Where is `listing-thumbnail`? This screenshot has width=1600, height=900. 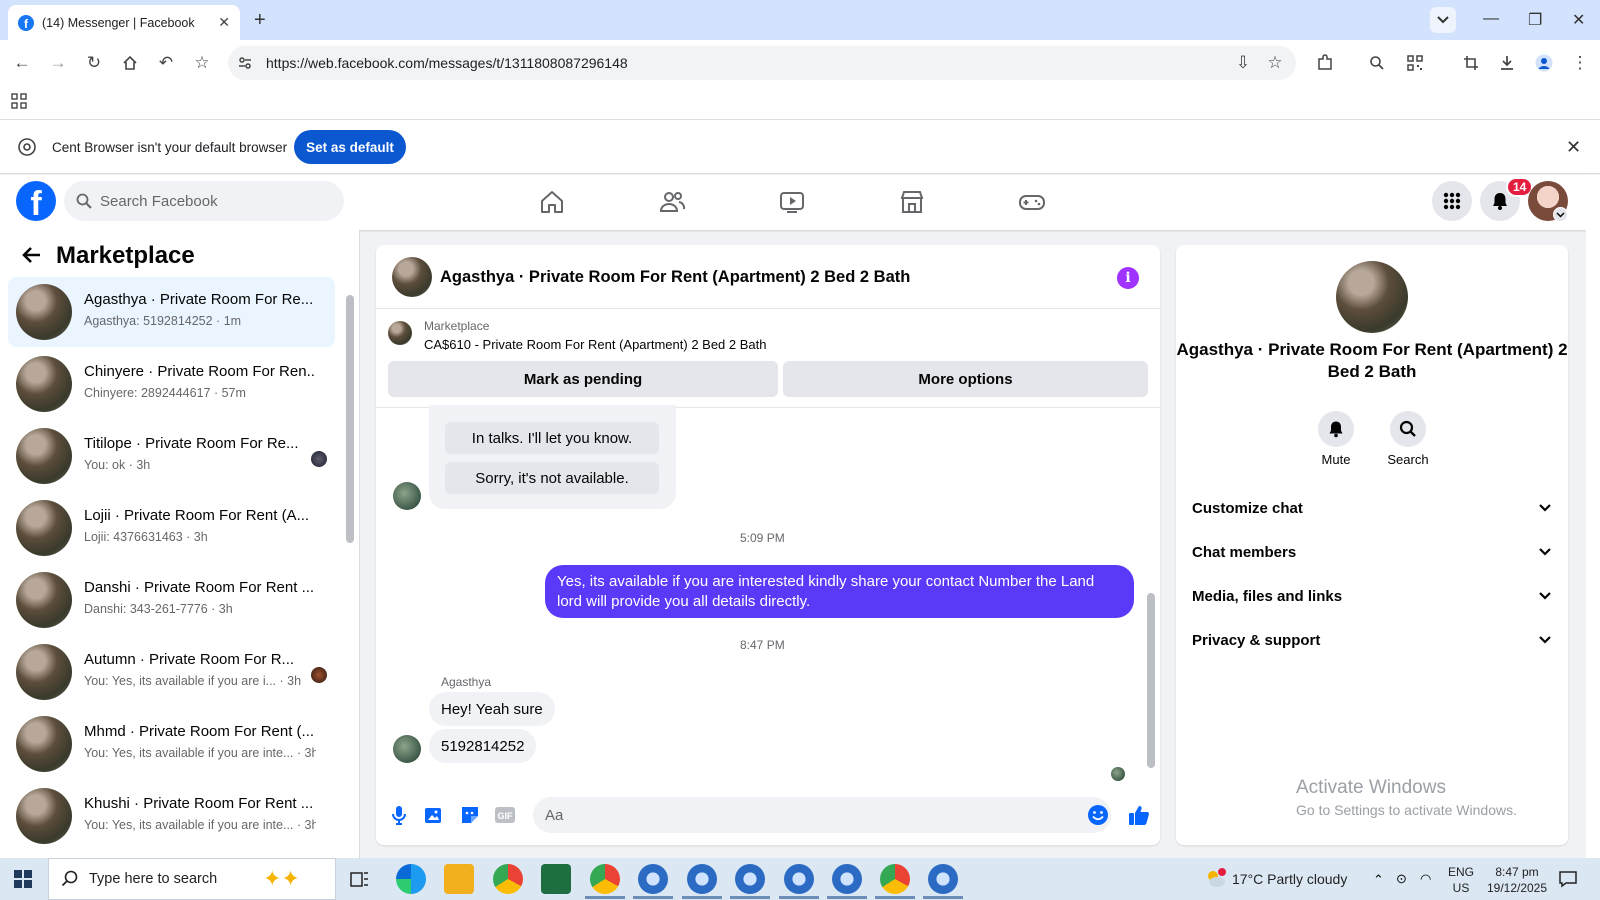 listing-thumbnail is located at coordinates (400, 333).